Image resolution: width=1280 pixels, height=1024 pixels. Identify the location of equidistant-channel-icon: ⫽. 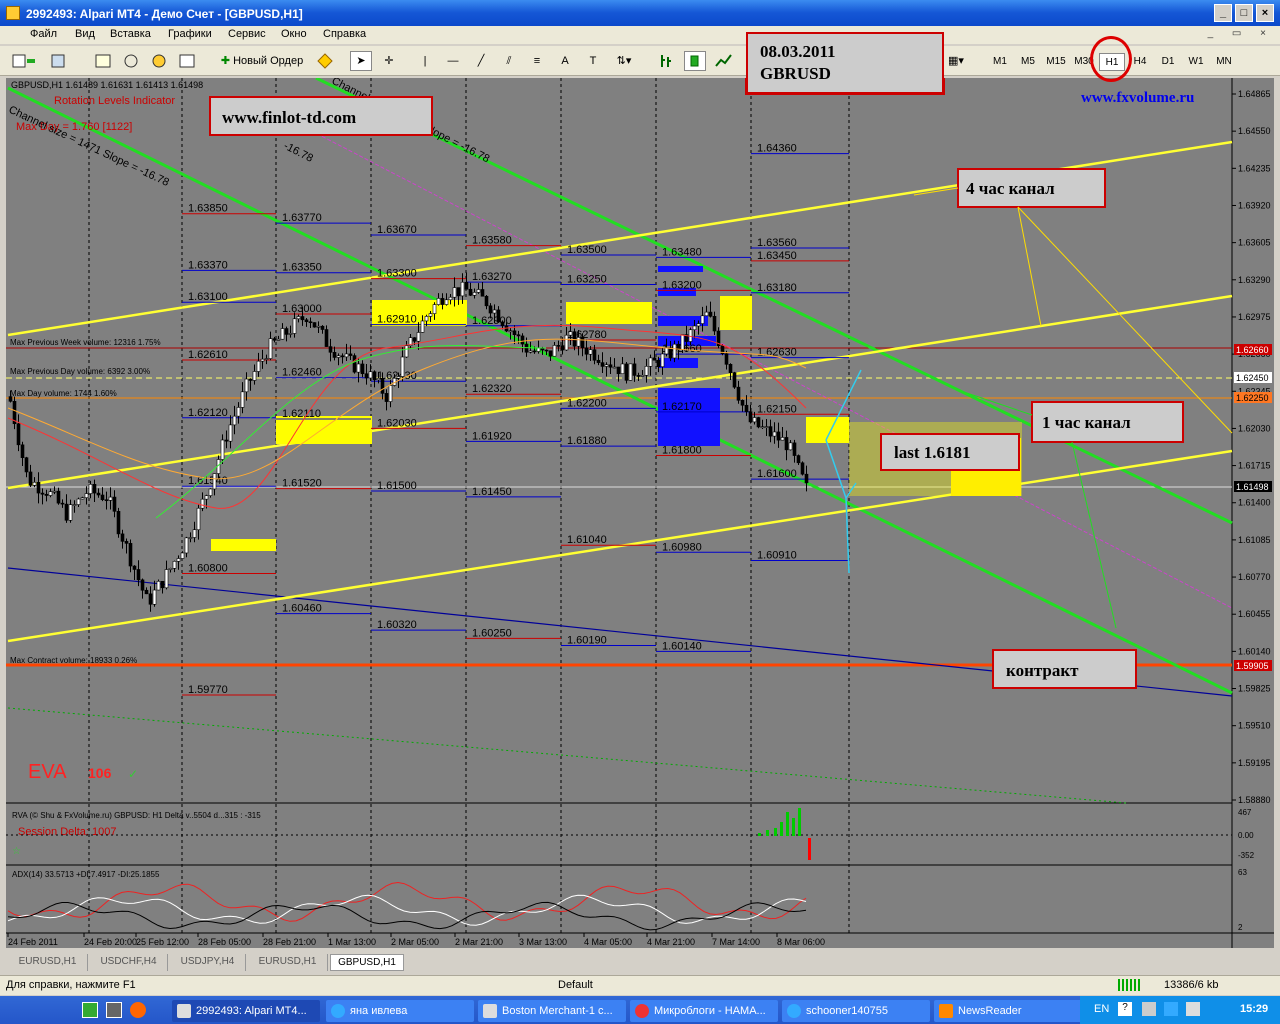
(509, 61).